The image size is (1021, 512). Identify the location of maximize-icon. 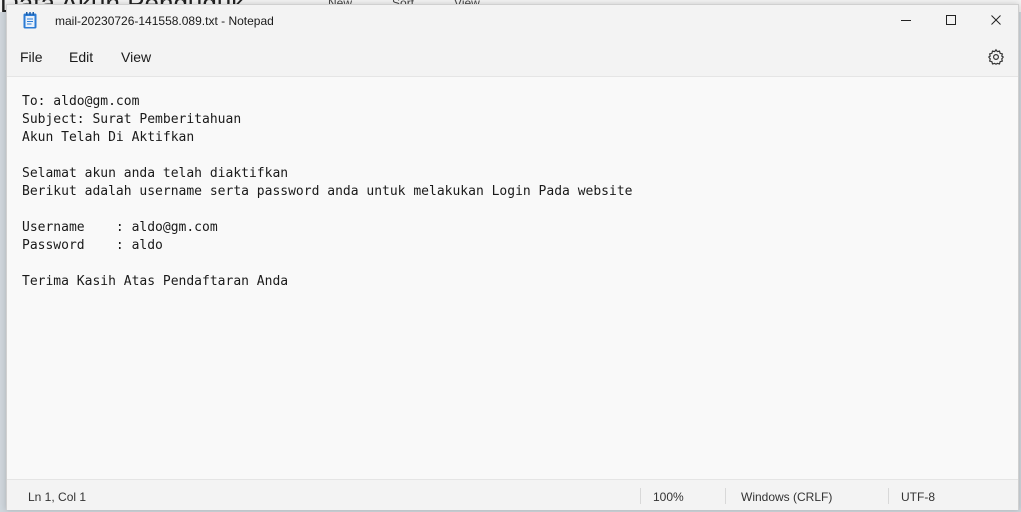
(951, 20).